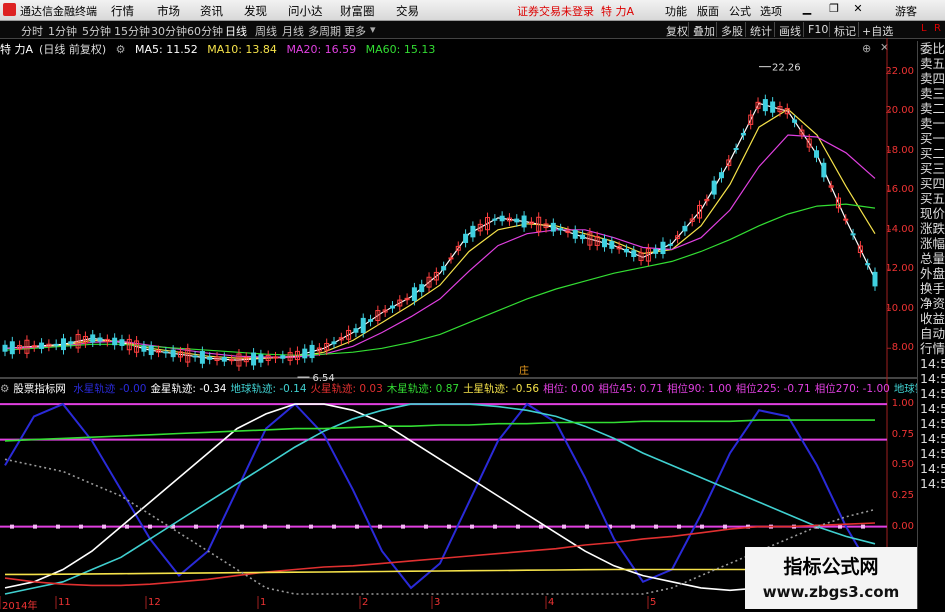 The width and height of the screenshot is (945, 612). I want to click on indicator-value: 土星轨迹: -0.56, so click(501, 389).